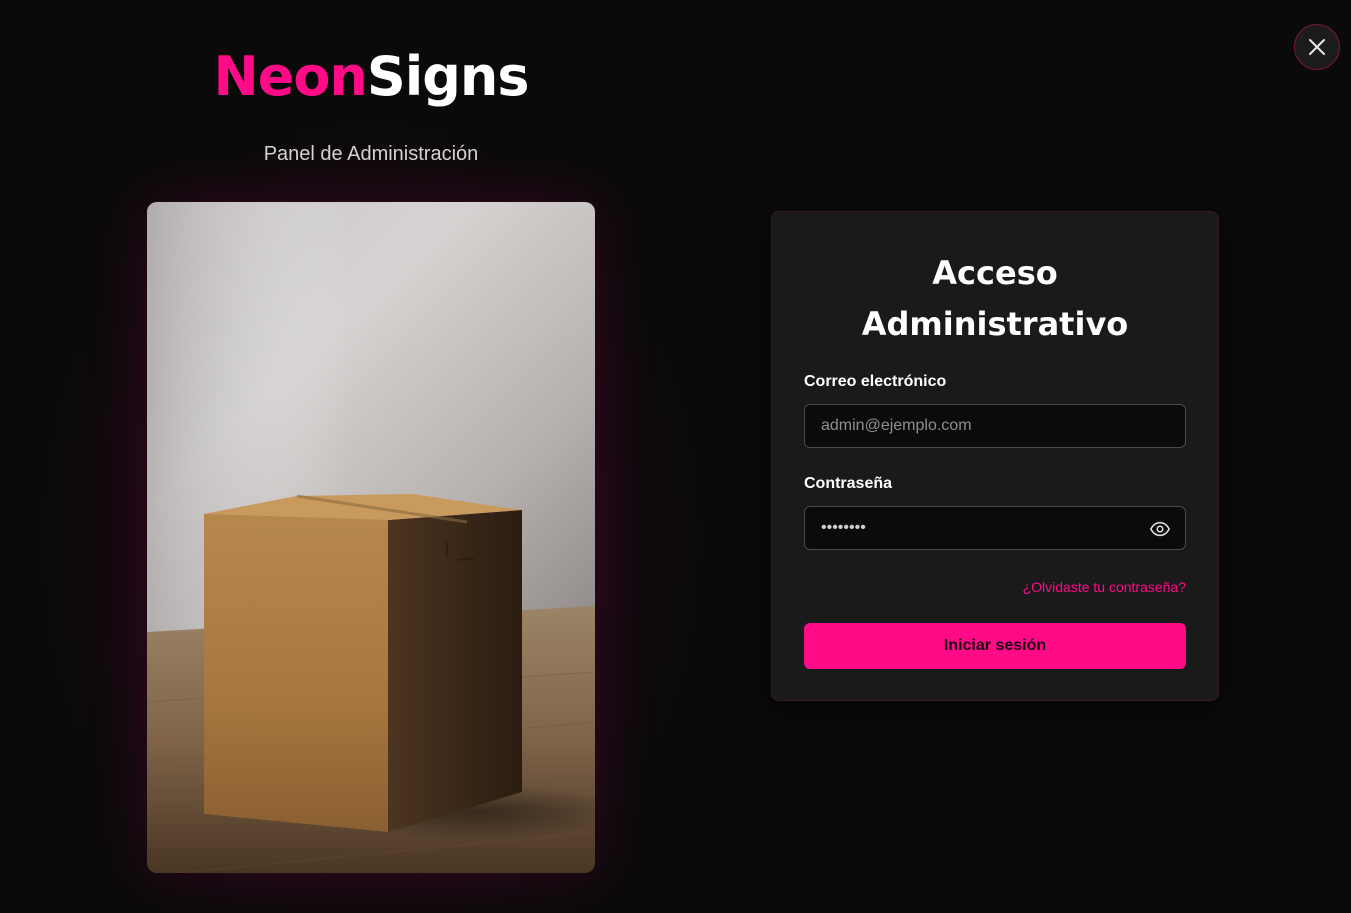 The width and height of the screenshot is (1351, 913). Describe the element at coordinates (1160, 529) in the screenshot. I see `eye-icon` at that location.